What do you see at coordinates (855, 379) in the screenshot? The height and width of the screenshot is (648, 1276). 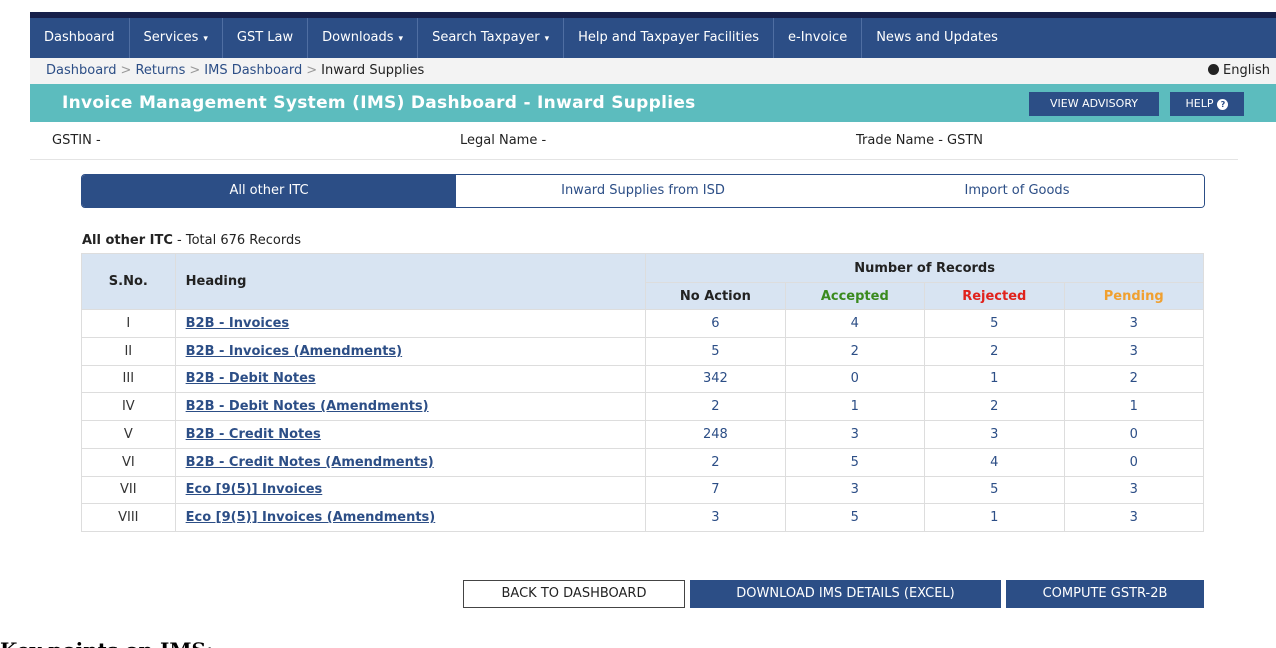 I see `row-accepted: 0` at bounding box center [855, 379].